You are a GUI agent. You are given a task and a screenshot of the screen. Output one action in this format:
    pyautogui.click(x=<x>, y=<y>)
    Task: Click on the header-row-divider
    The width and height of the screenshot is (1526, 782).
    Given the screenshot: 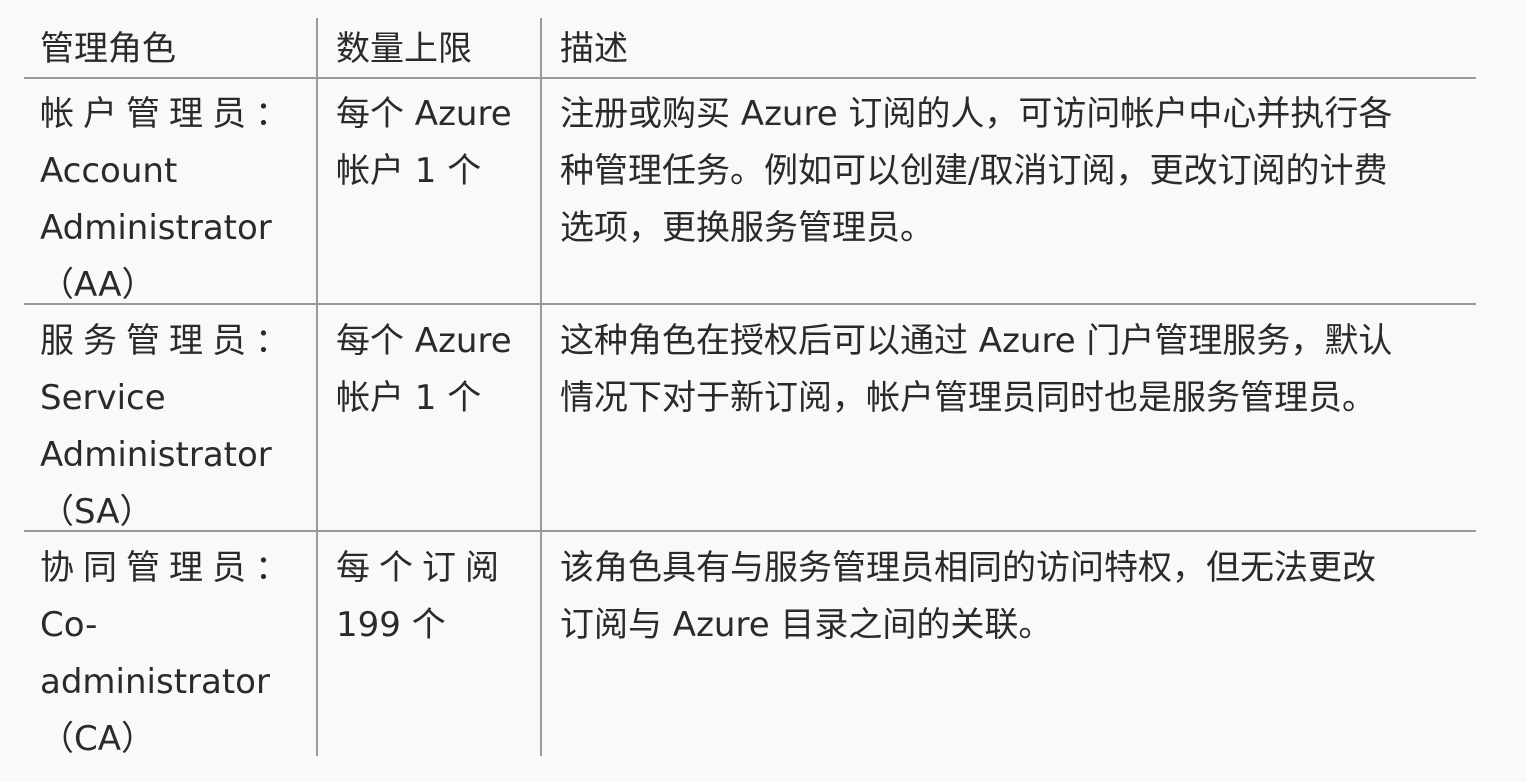 What is the action you would take?
    pyautogui.click(x=750, y=78)
    